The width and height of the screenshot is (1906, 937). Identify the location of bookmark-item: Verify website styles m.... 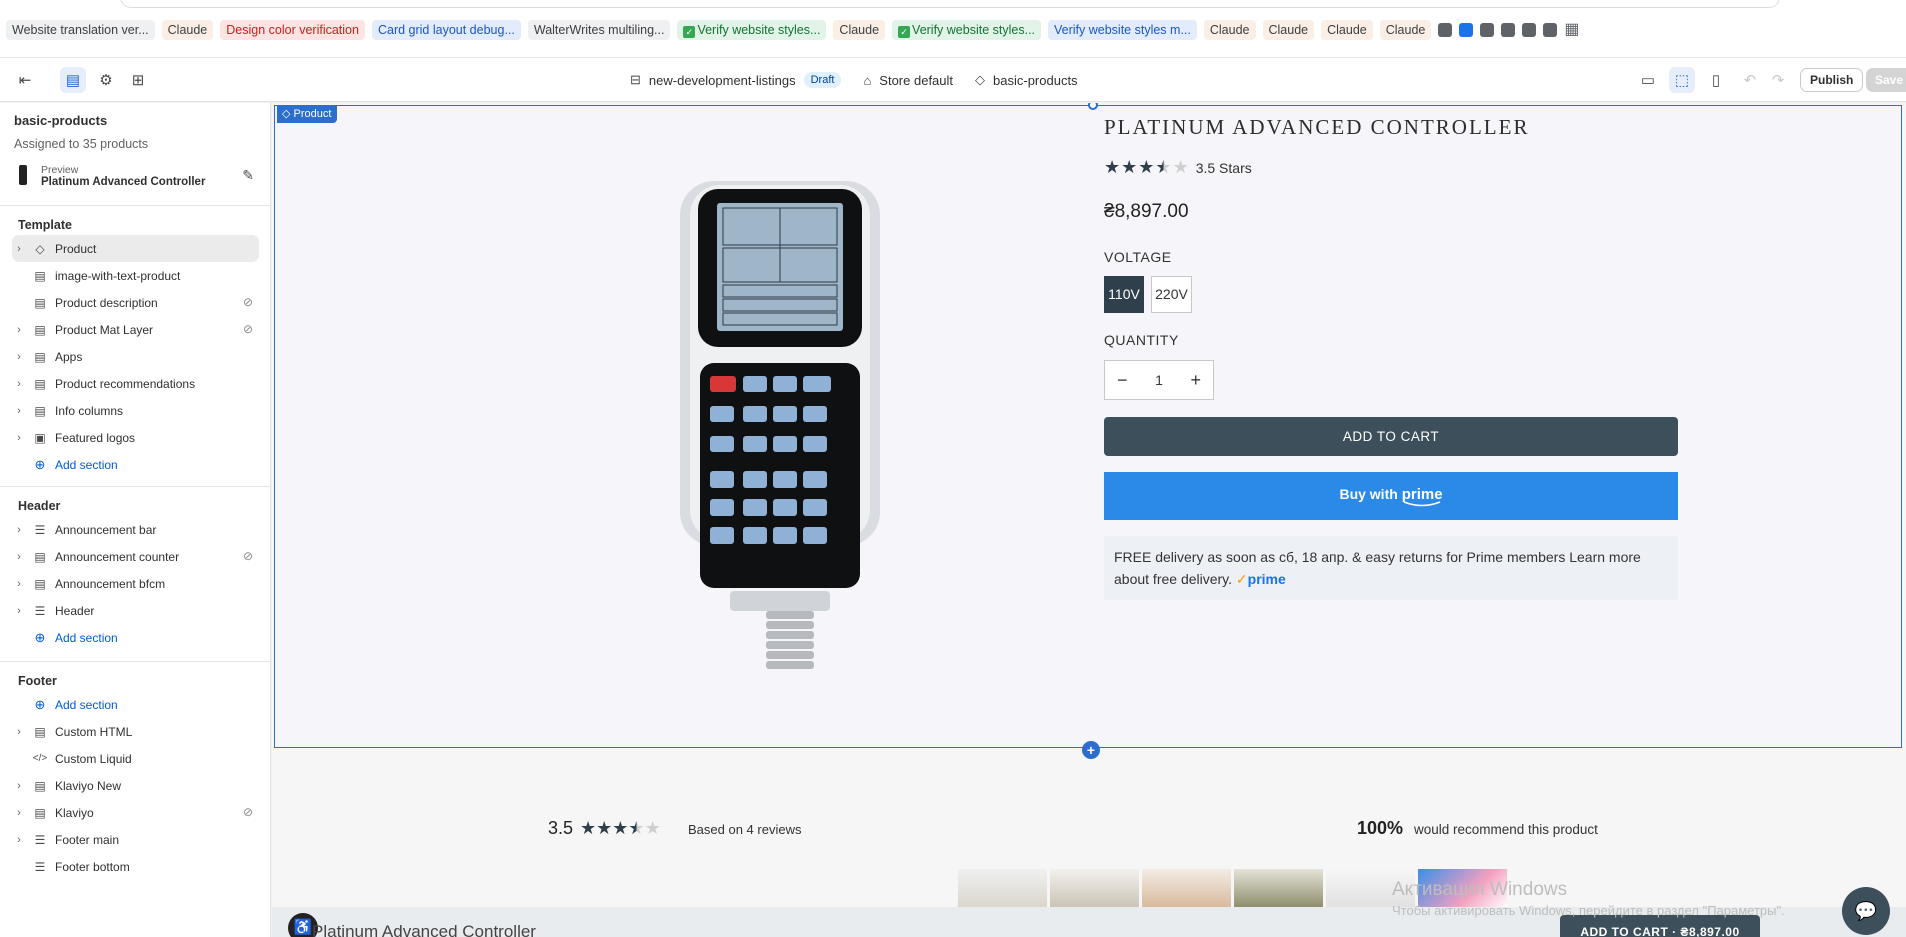
(1122, 30).